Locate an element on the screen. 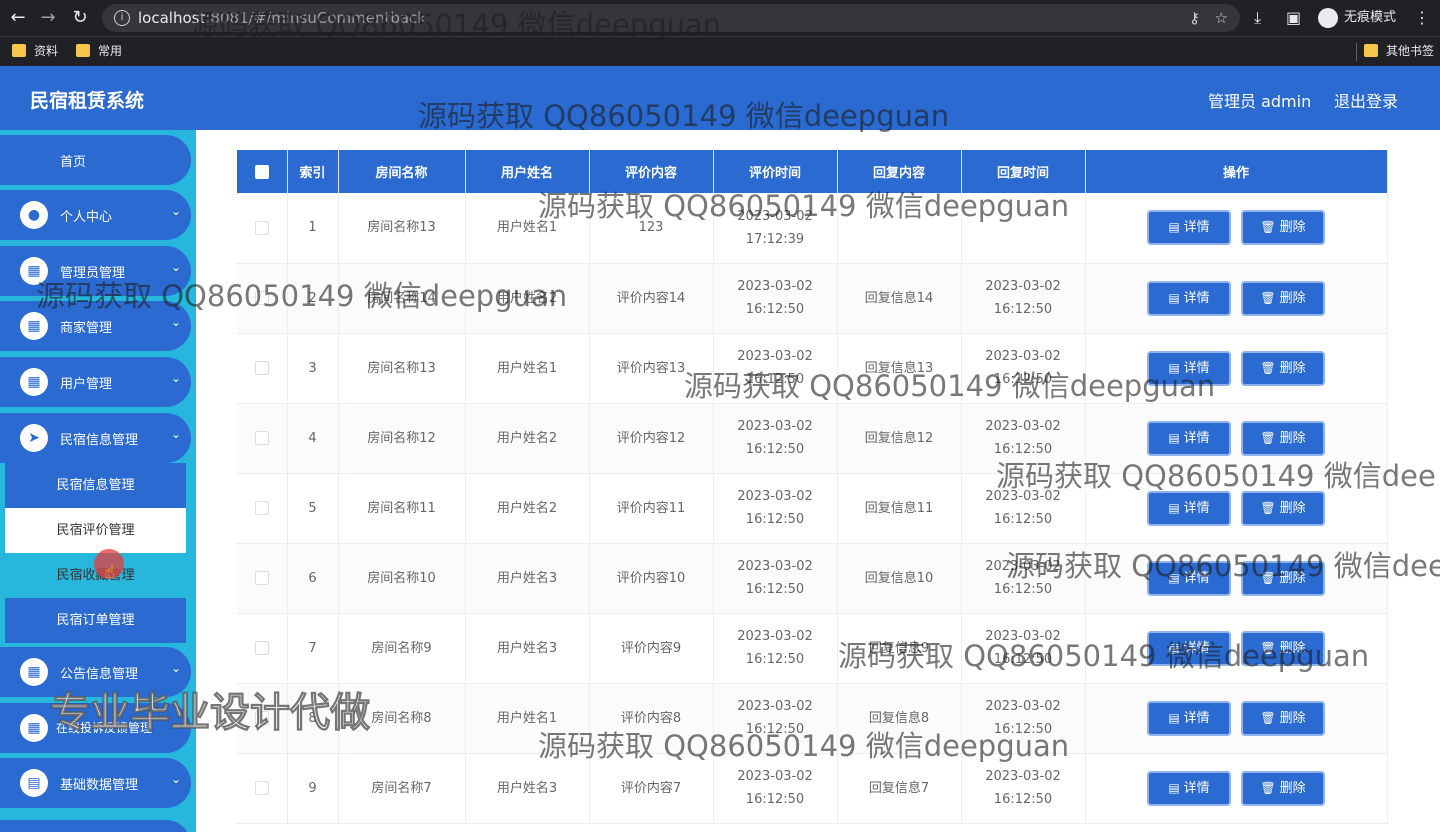  table-header-row: 索引 房间名称 用户姓名 评价内容 评价时间 回复内容 回复时间 操作 is located at coordinates (812, 171).